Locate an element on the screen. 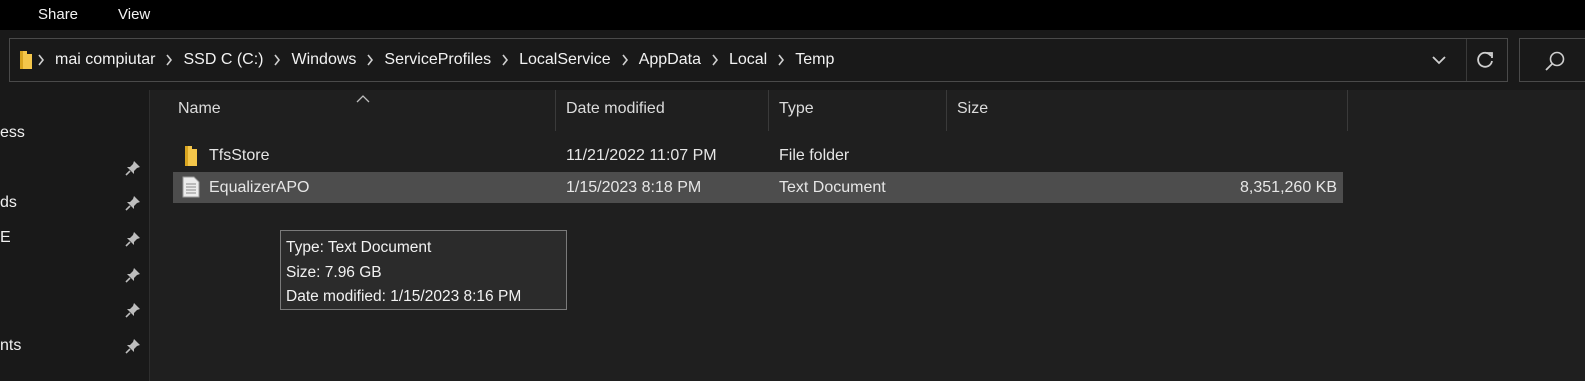 The height and width of the screenshot is (381, 1585). breadcrumb-item: mai compiutar is located at coordinates (105, 60).